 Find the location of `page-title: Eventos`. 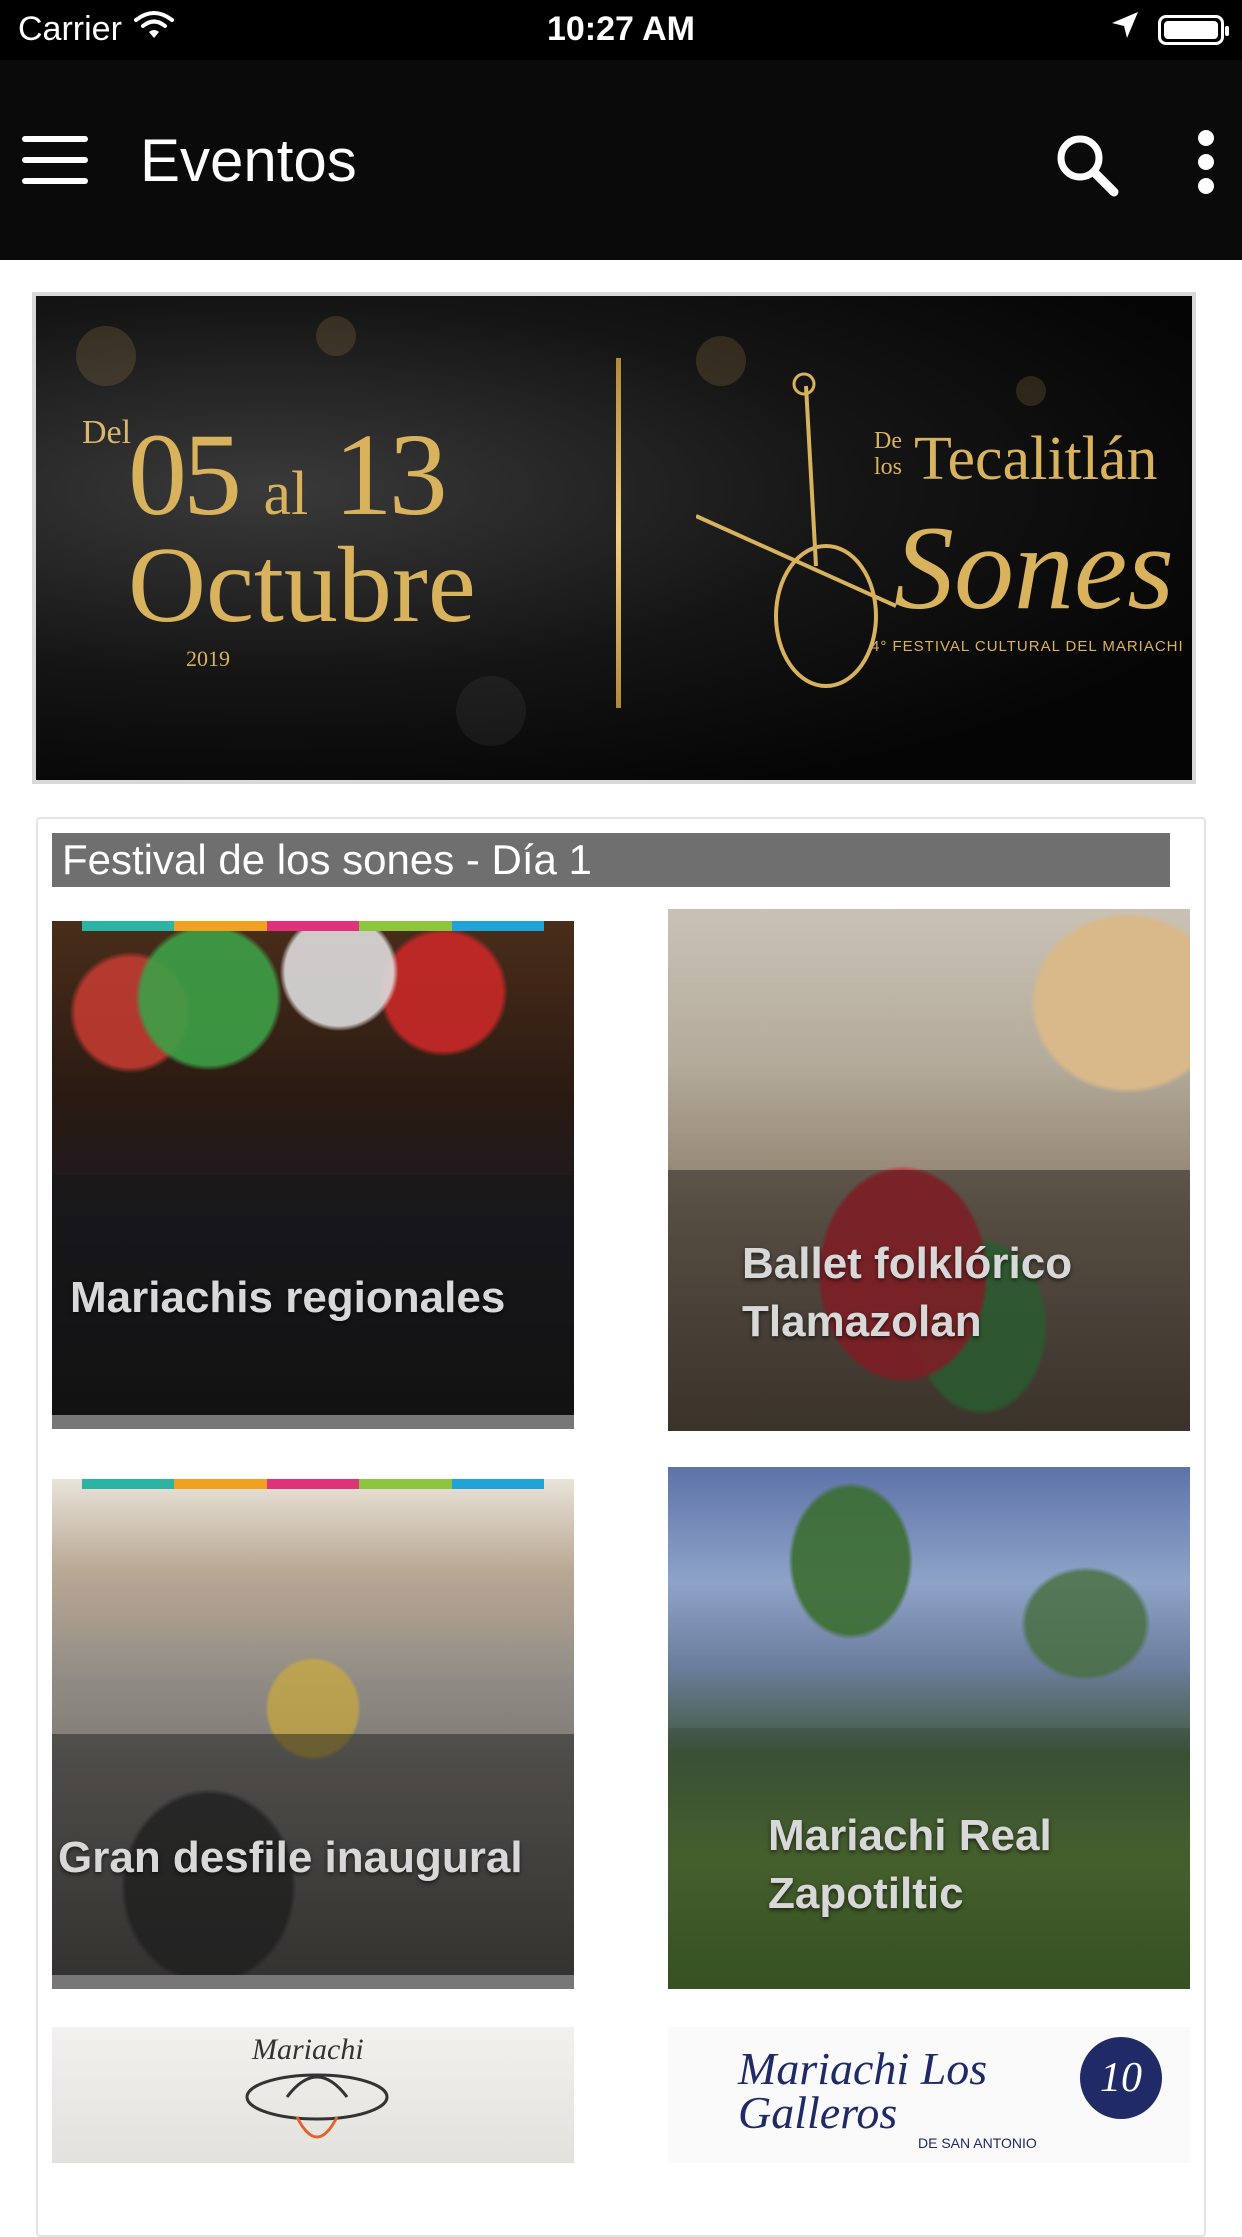

page-title: Eventos is located at coordinates (248, 160).